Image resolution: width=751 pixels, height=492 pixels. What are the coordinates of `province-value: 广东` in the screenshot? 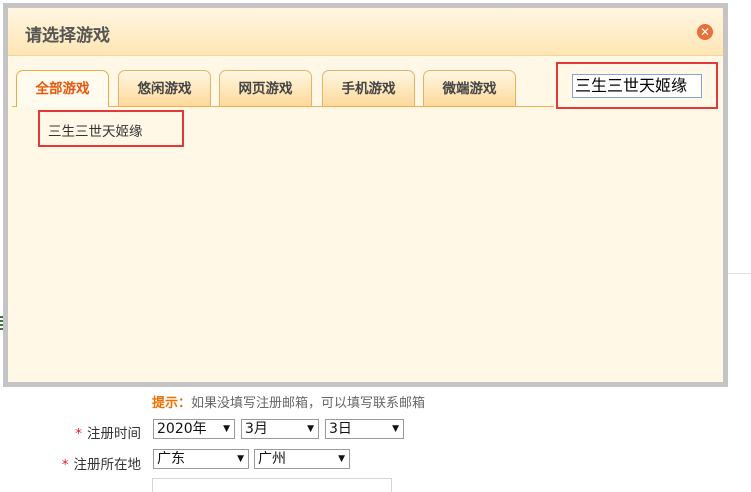 It's located at (171, 459).